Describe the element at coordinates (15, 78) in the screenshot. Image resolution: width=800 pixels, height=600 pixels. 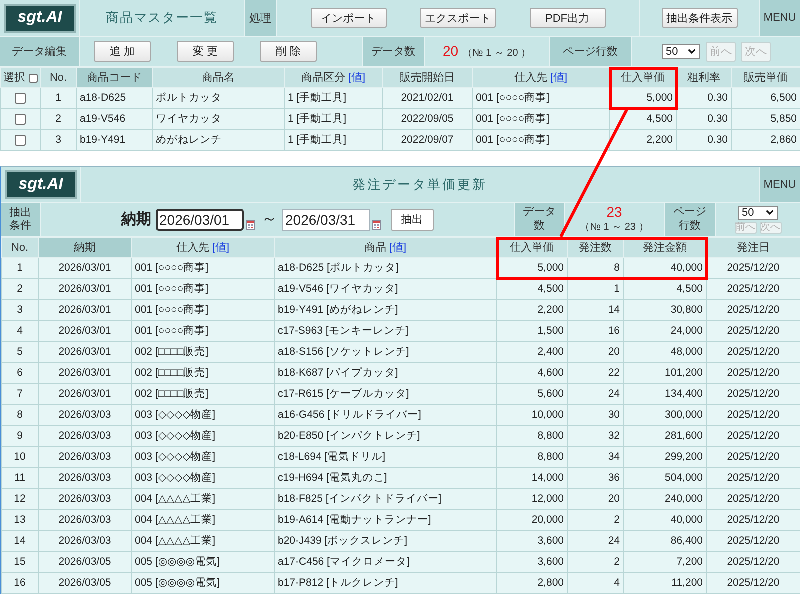
I see `column-label: 選択` at that location.